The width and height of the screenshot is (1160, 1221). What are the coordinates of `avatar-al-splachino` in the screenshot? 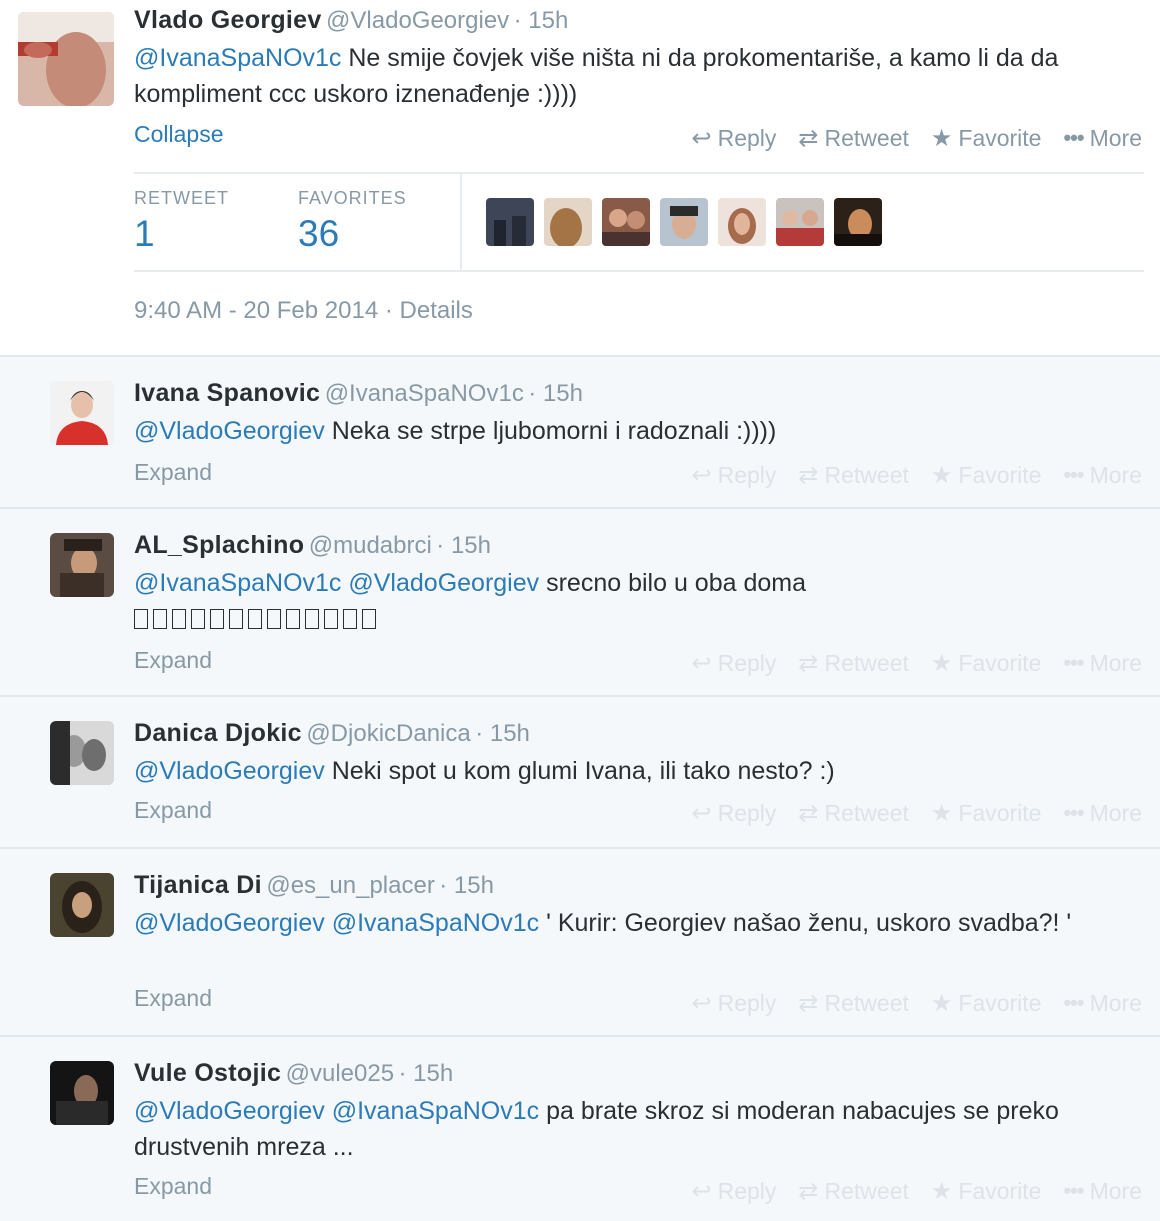 It's located at (82, 565).